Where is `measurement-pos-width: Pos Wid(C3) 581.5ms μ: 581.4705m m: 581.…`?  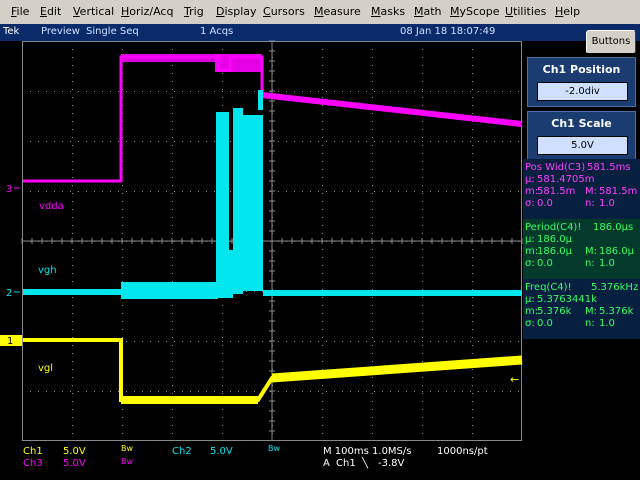 measurement-pos-width: Pos Wid(C3) 581.5ms μ: 581.4705m m: 581.… is located at coordinates (581, 189).